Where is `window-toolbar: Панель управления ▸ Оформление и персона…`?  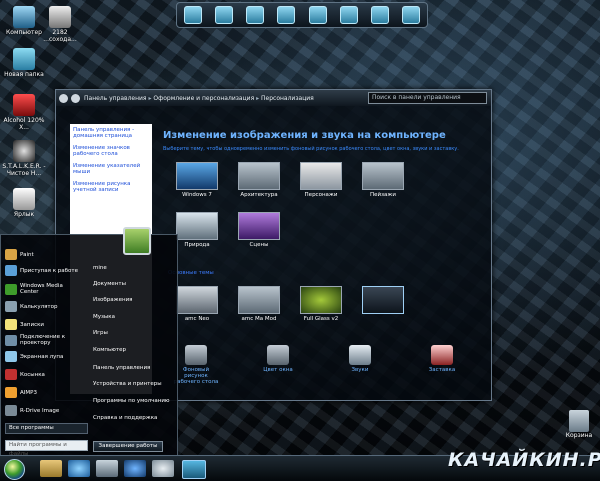
window-toolbar: Панель управления ▸ Оформление и персона… is located at coordinates (273, 98).